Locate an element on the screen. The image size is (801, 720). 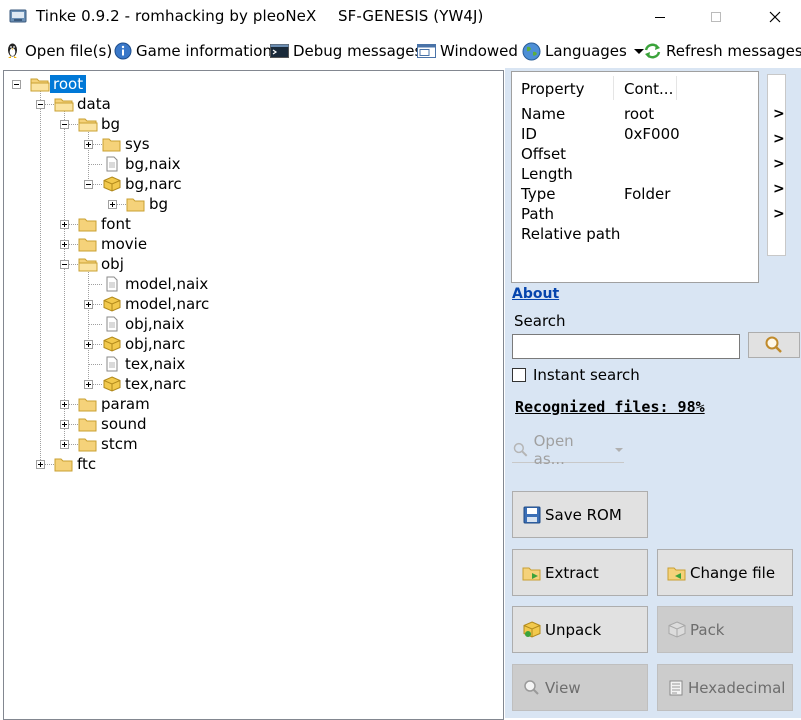
collapse-obj-toggle is located at coordinates (64, 264).